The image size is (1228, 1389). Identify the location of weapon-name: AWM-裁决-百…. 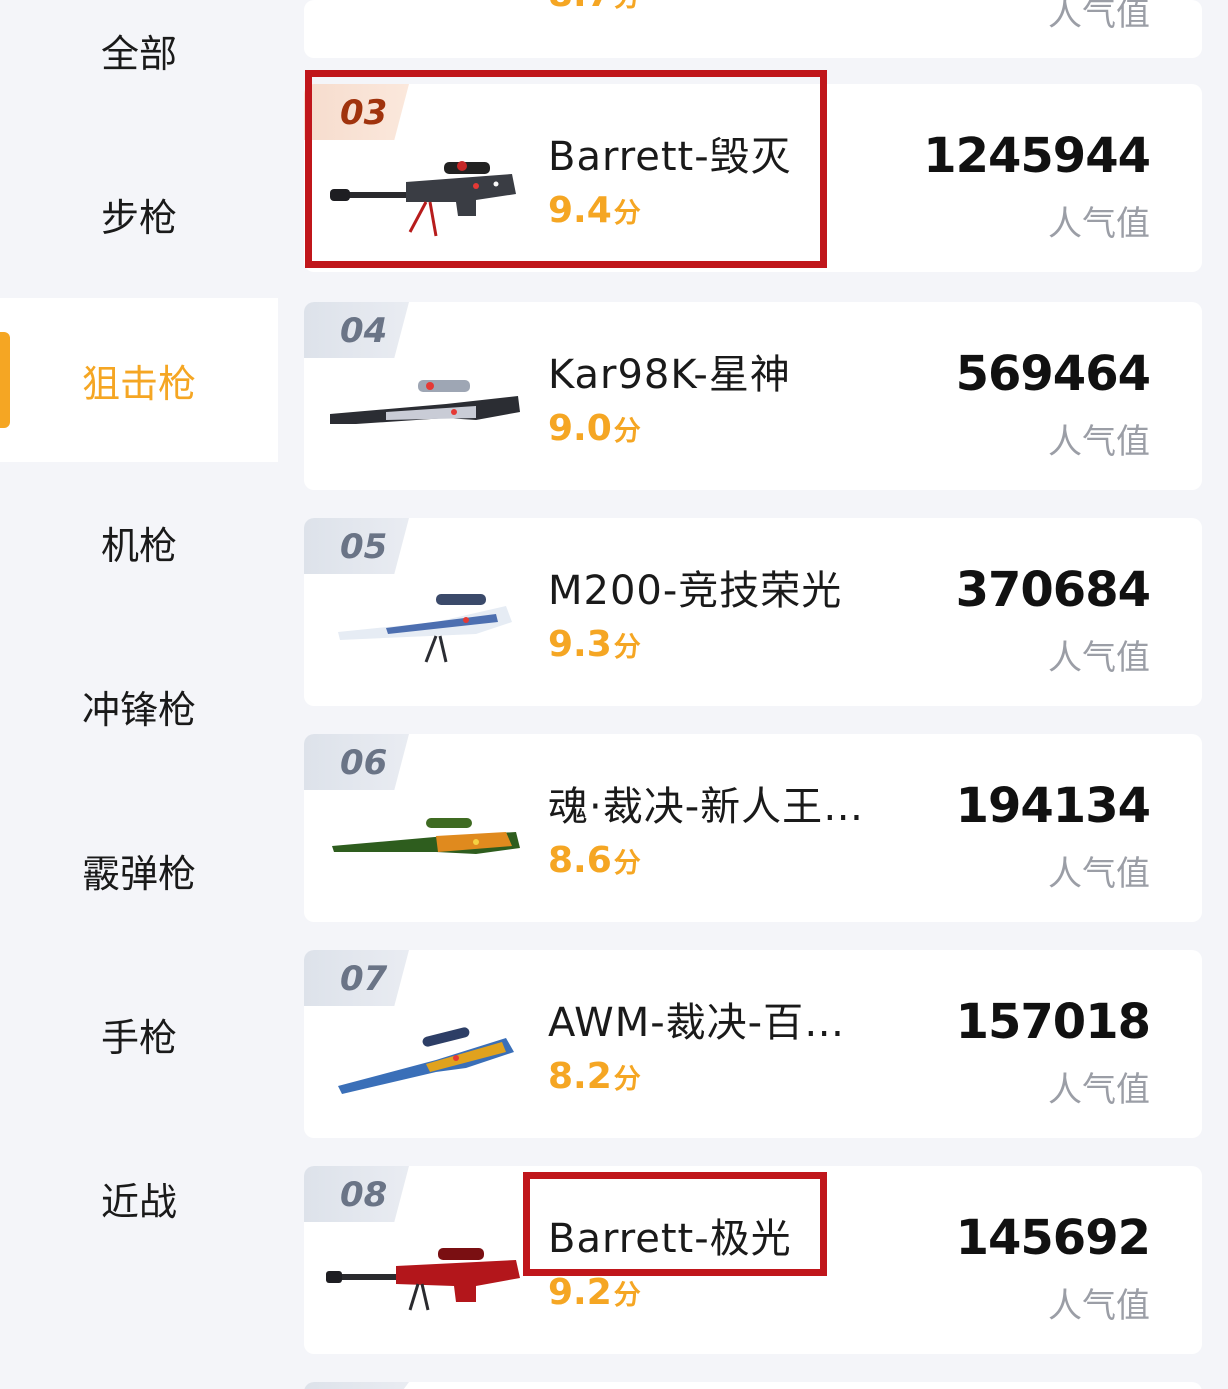
(697, 1023).